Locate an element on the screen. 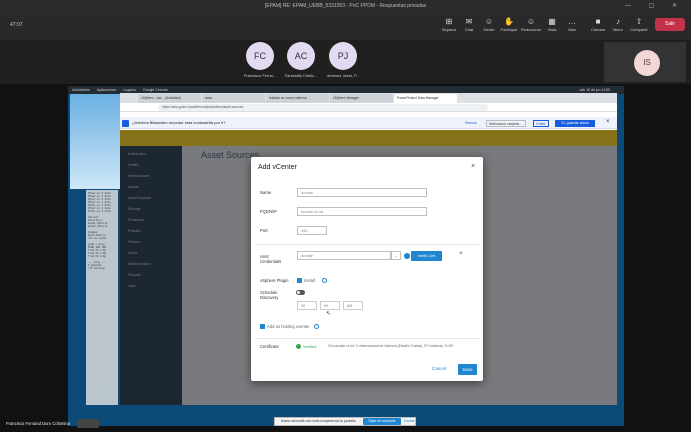  password-save-button: Sí, guardar ahora is located at coordinates (575, 123).